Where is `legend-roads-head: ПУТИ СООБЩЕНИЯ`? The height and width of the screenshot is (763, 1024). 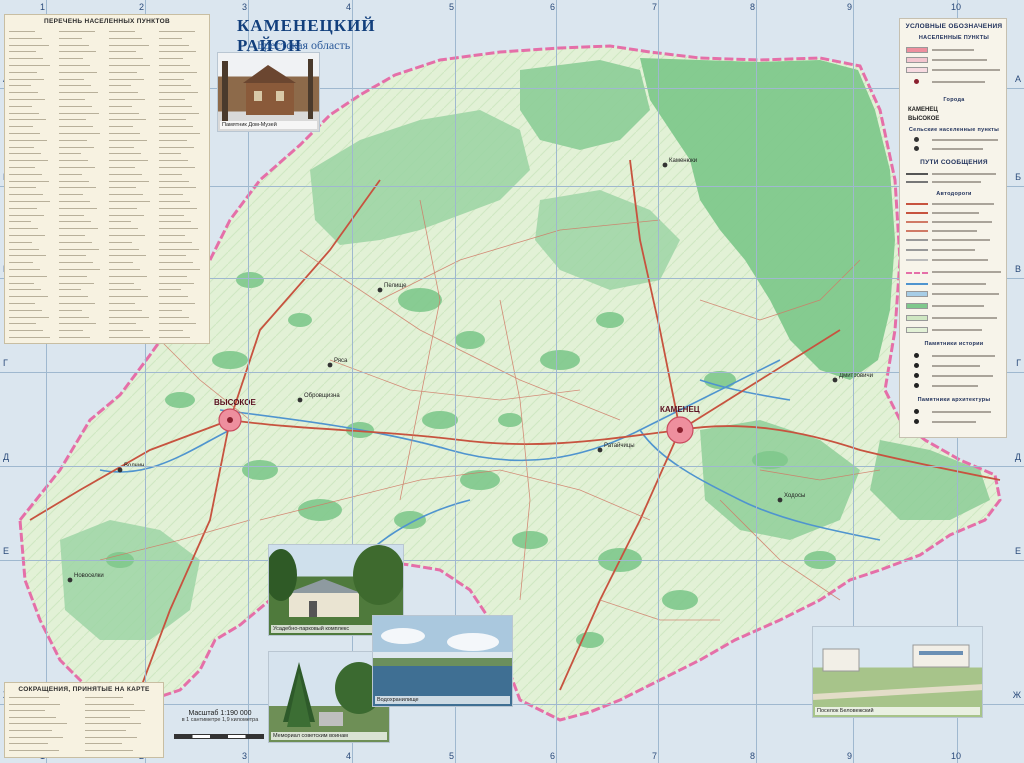 legend-roads-head: ПУТИ СООБЩЕНИЯ is located at coordinates (954, 162).